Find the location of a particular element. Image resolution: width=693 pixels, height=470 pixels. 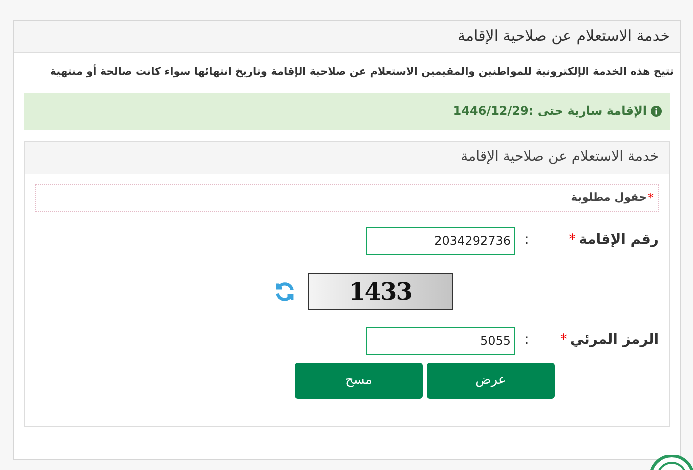

refresh-icon is located at coordinates (285, 291).